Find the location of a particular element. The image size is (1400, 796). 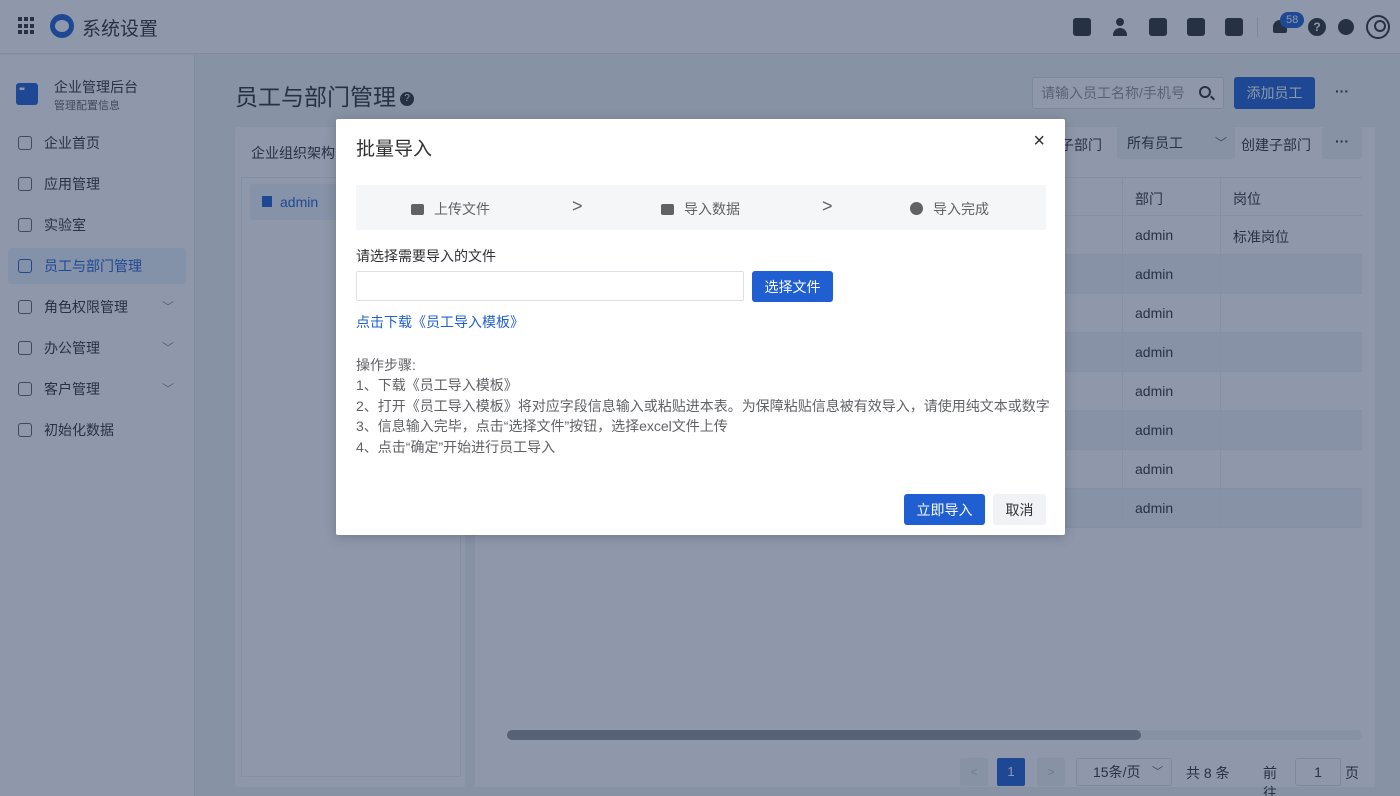

step-upload-label: 上传文件 is located at coordinates (462, 209).